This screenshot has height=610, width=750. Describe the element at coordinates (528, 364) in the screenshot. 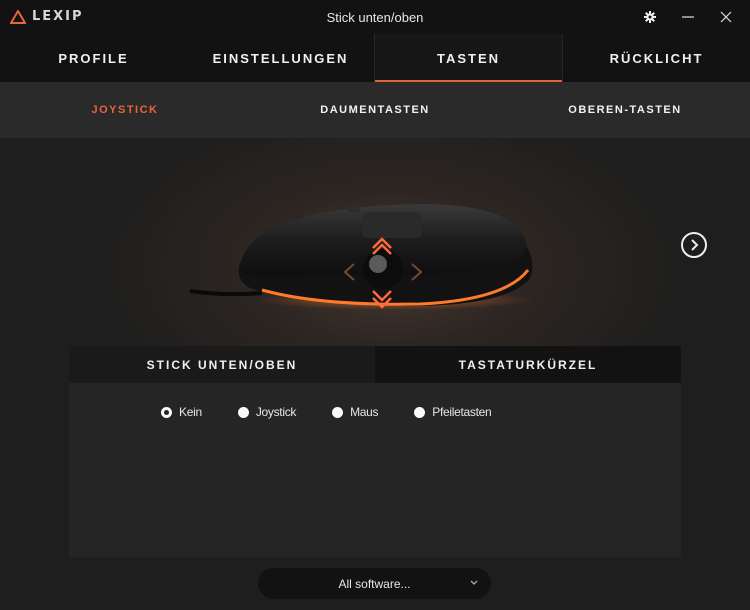

I see `tab-tastaturkuerzel: TASTATURKÜRZEL` at that location.